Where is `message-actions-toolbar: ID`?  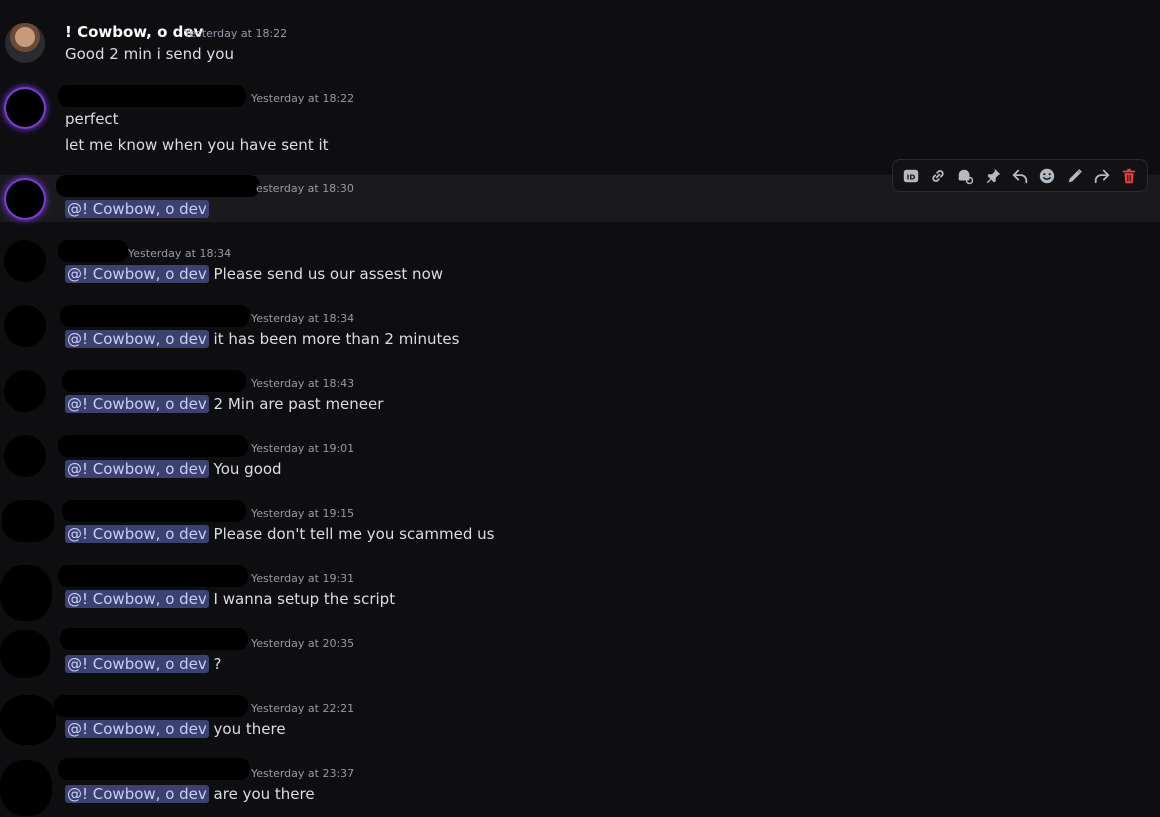
message-actions-toolbar: ID is located at coordinates (1020, 175).